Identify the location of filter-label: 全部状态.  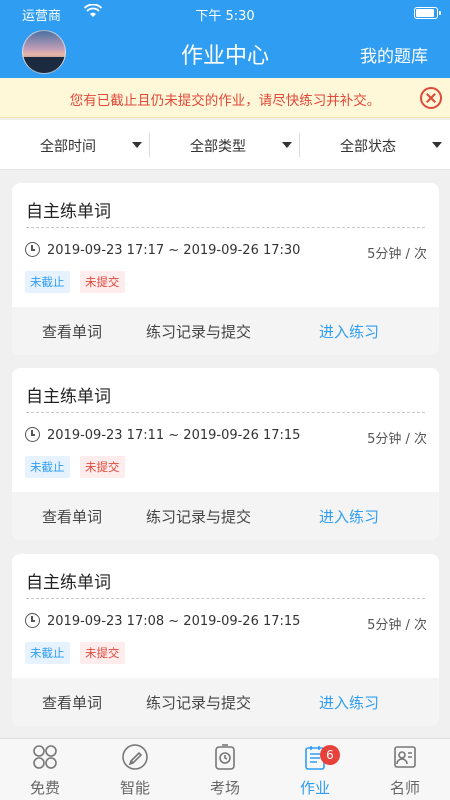
(368, 147).